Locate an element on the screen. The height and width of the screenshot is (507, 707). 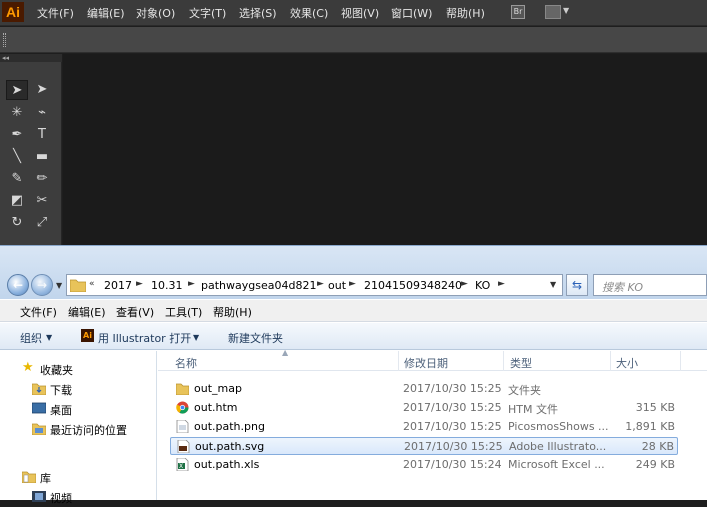
selection-tool-icon: ➤ is located at coordinates (17, 90).